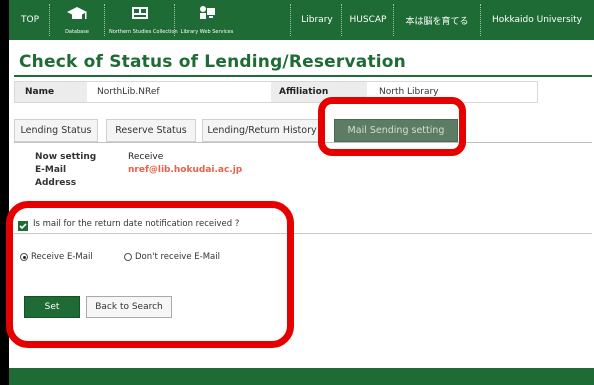  I want to click on nav-huscap-link: HUSCAP, so click(368, 20).